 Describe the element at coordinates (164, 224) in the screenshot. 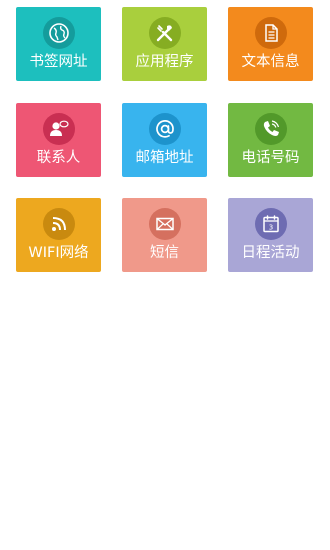

I see `envelope-icon` at that location.